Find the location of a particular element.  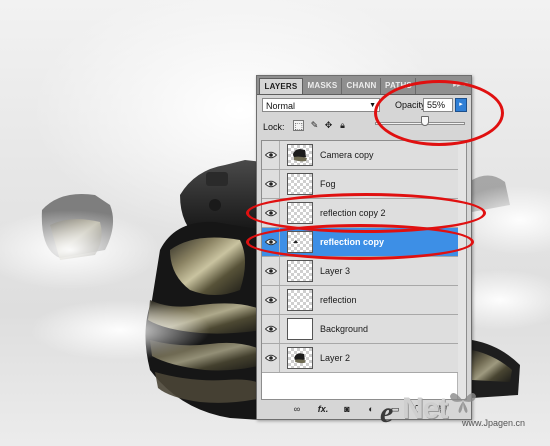

tab-channels: CHANN is located at coordinates (362, 86).